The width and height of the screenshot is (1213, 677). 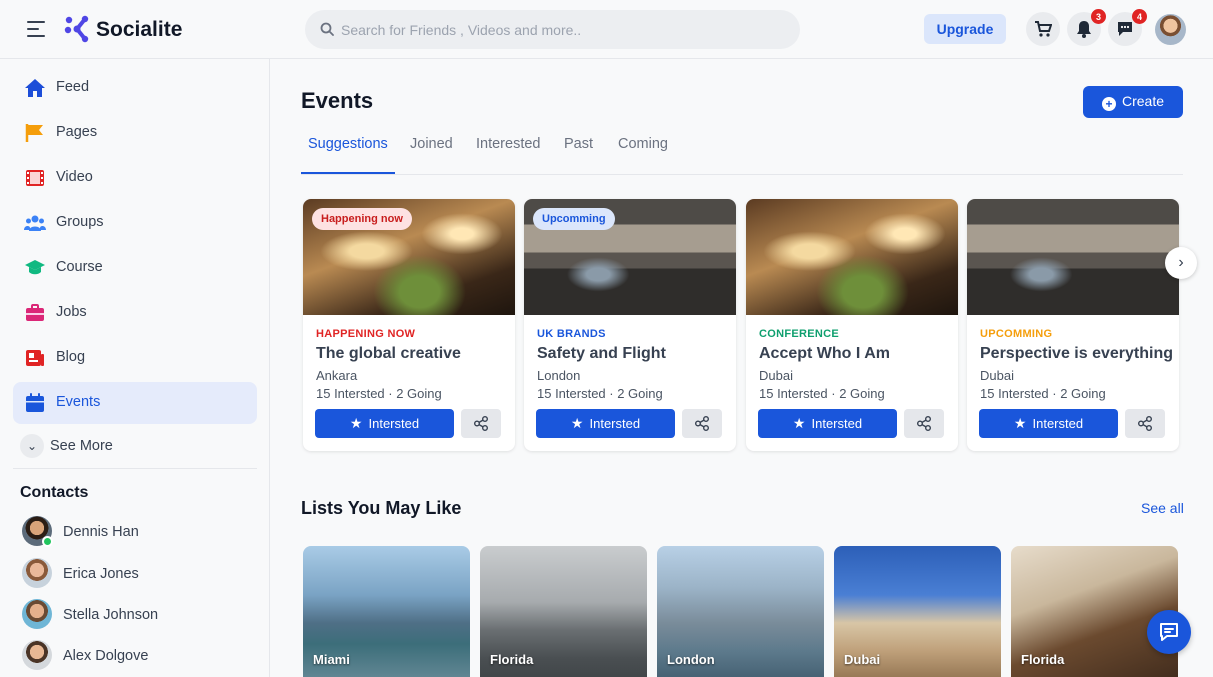 What do you see at coordinates (35, 88) in the screenshot?
I see `home-icon` at bounding box center [35, 88].